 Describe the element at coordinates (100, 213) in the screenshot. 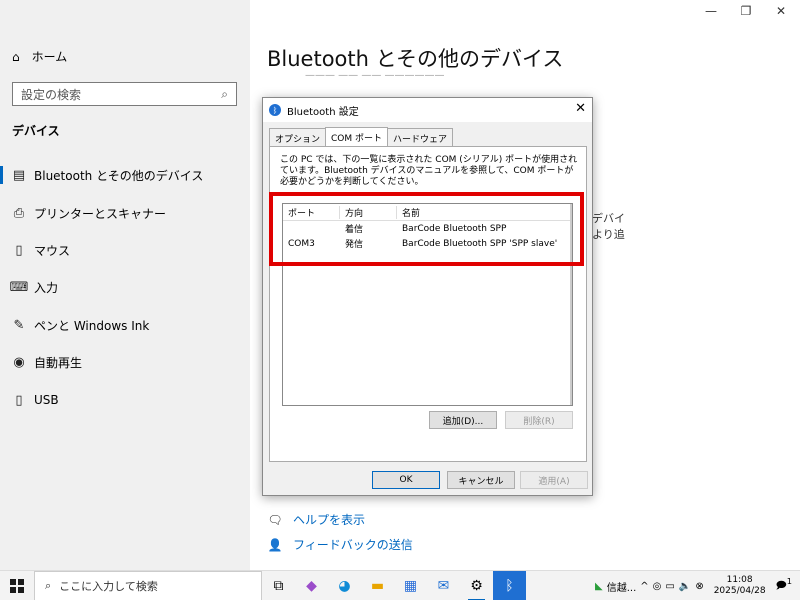

I see `sidebar-item-label: プリンターとスキャナー` at that location.